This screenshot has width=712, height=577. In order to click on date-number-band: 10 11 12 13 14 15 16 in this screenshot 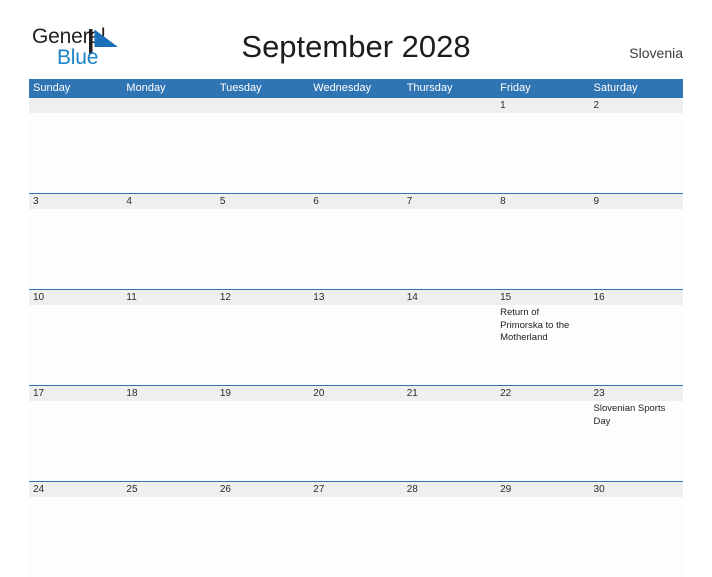, I will do `click(356, 297)`.